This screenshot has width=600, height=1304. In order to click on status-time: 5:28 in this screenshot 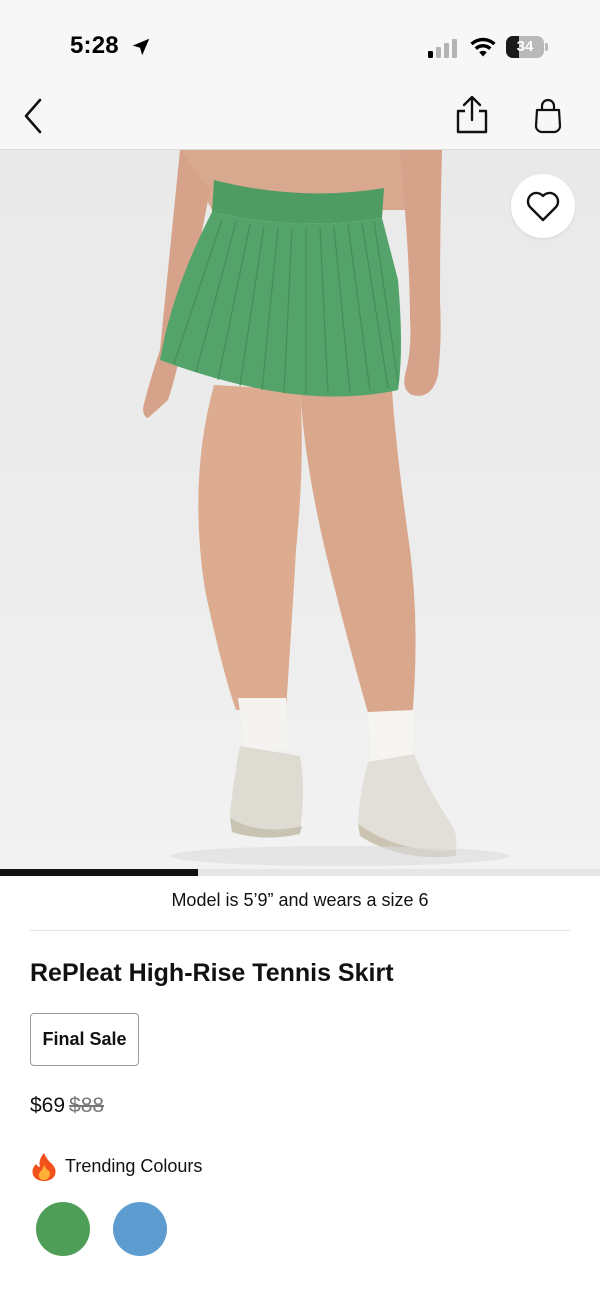, I will do `click(94, 45)`.